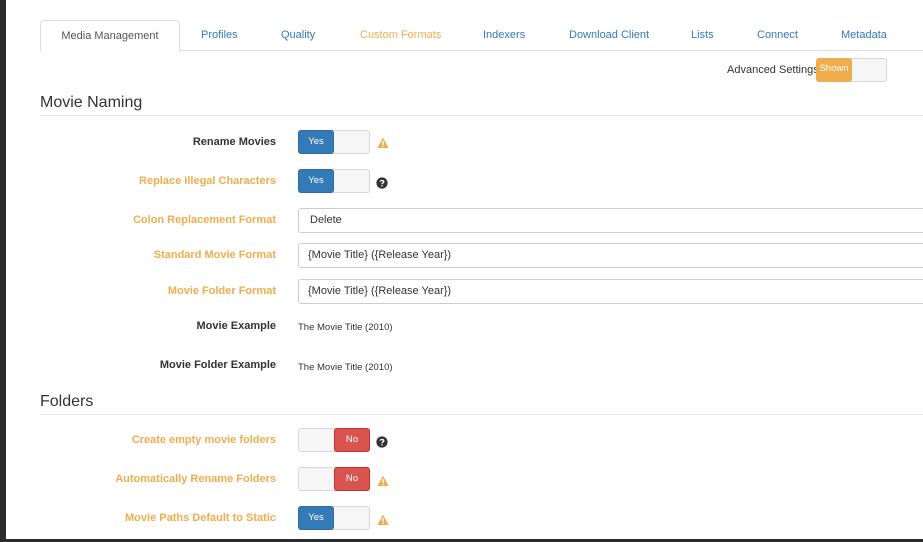 This screenshot has width=923, height=542. I want to click on rename-movies-toggle: Yes, so click(334, 142).